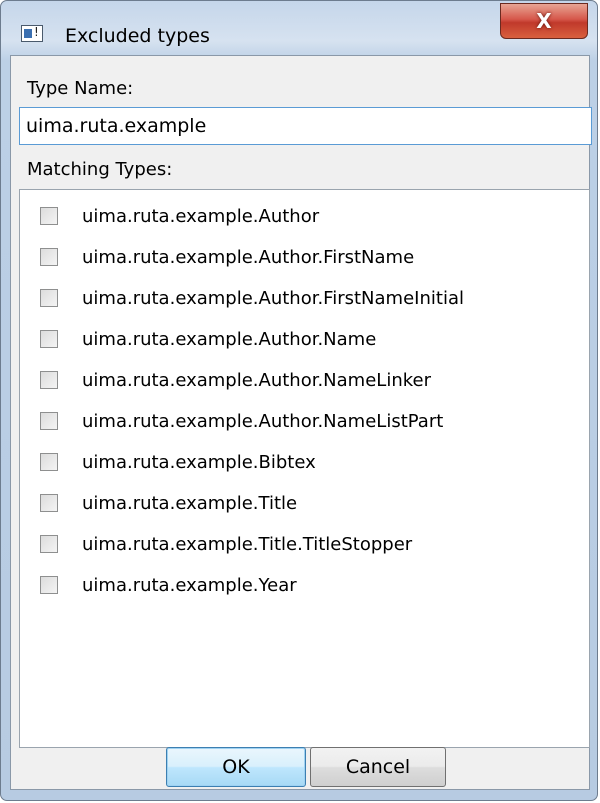 The image size is (600, 803). Describe the element at coordinates (236, 767) in the screenshot. I see `ok-button: OK` at that location.